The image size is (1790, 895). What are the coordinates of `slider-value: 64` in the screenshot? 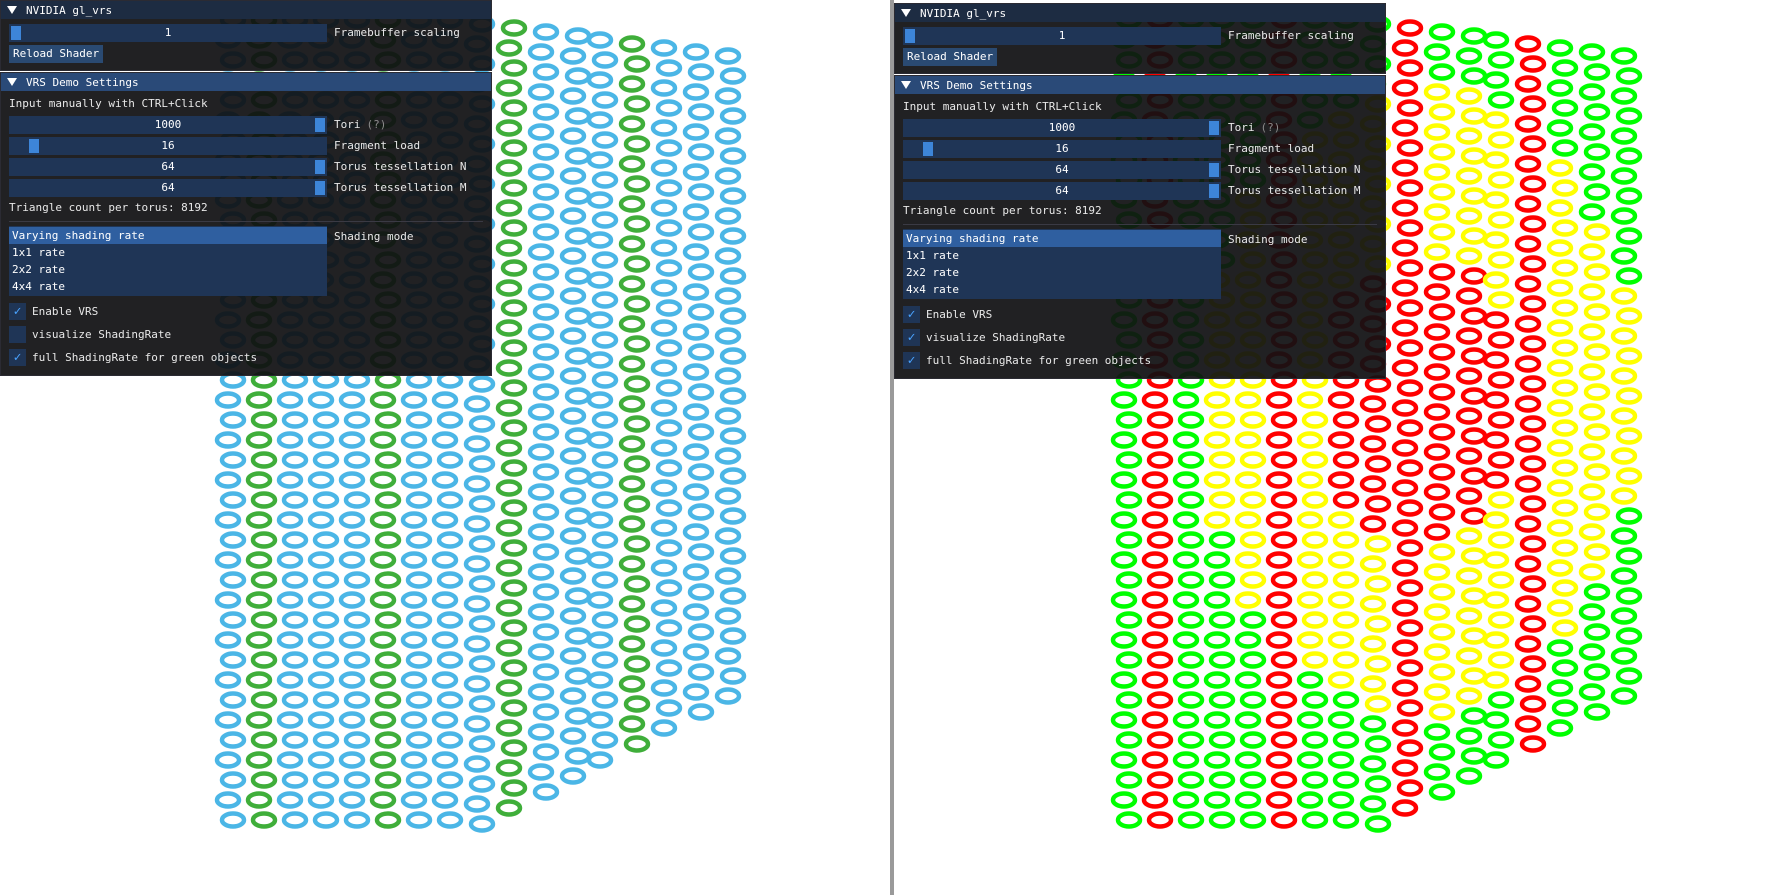 It's located at (168, 187).